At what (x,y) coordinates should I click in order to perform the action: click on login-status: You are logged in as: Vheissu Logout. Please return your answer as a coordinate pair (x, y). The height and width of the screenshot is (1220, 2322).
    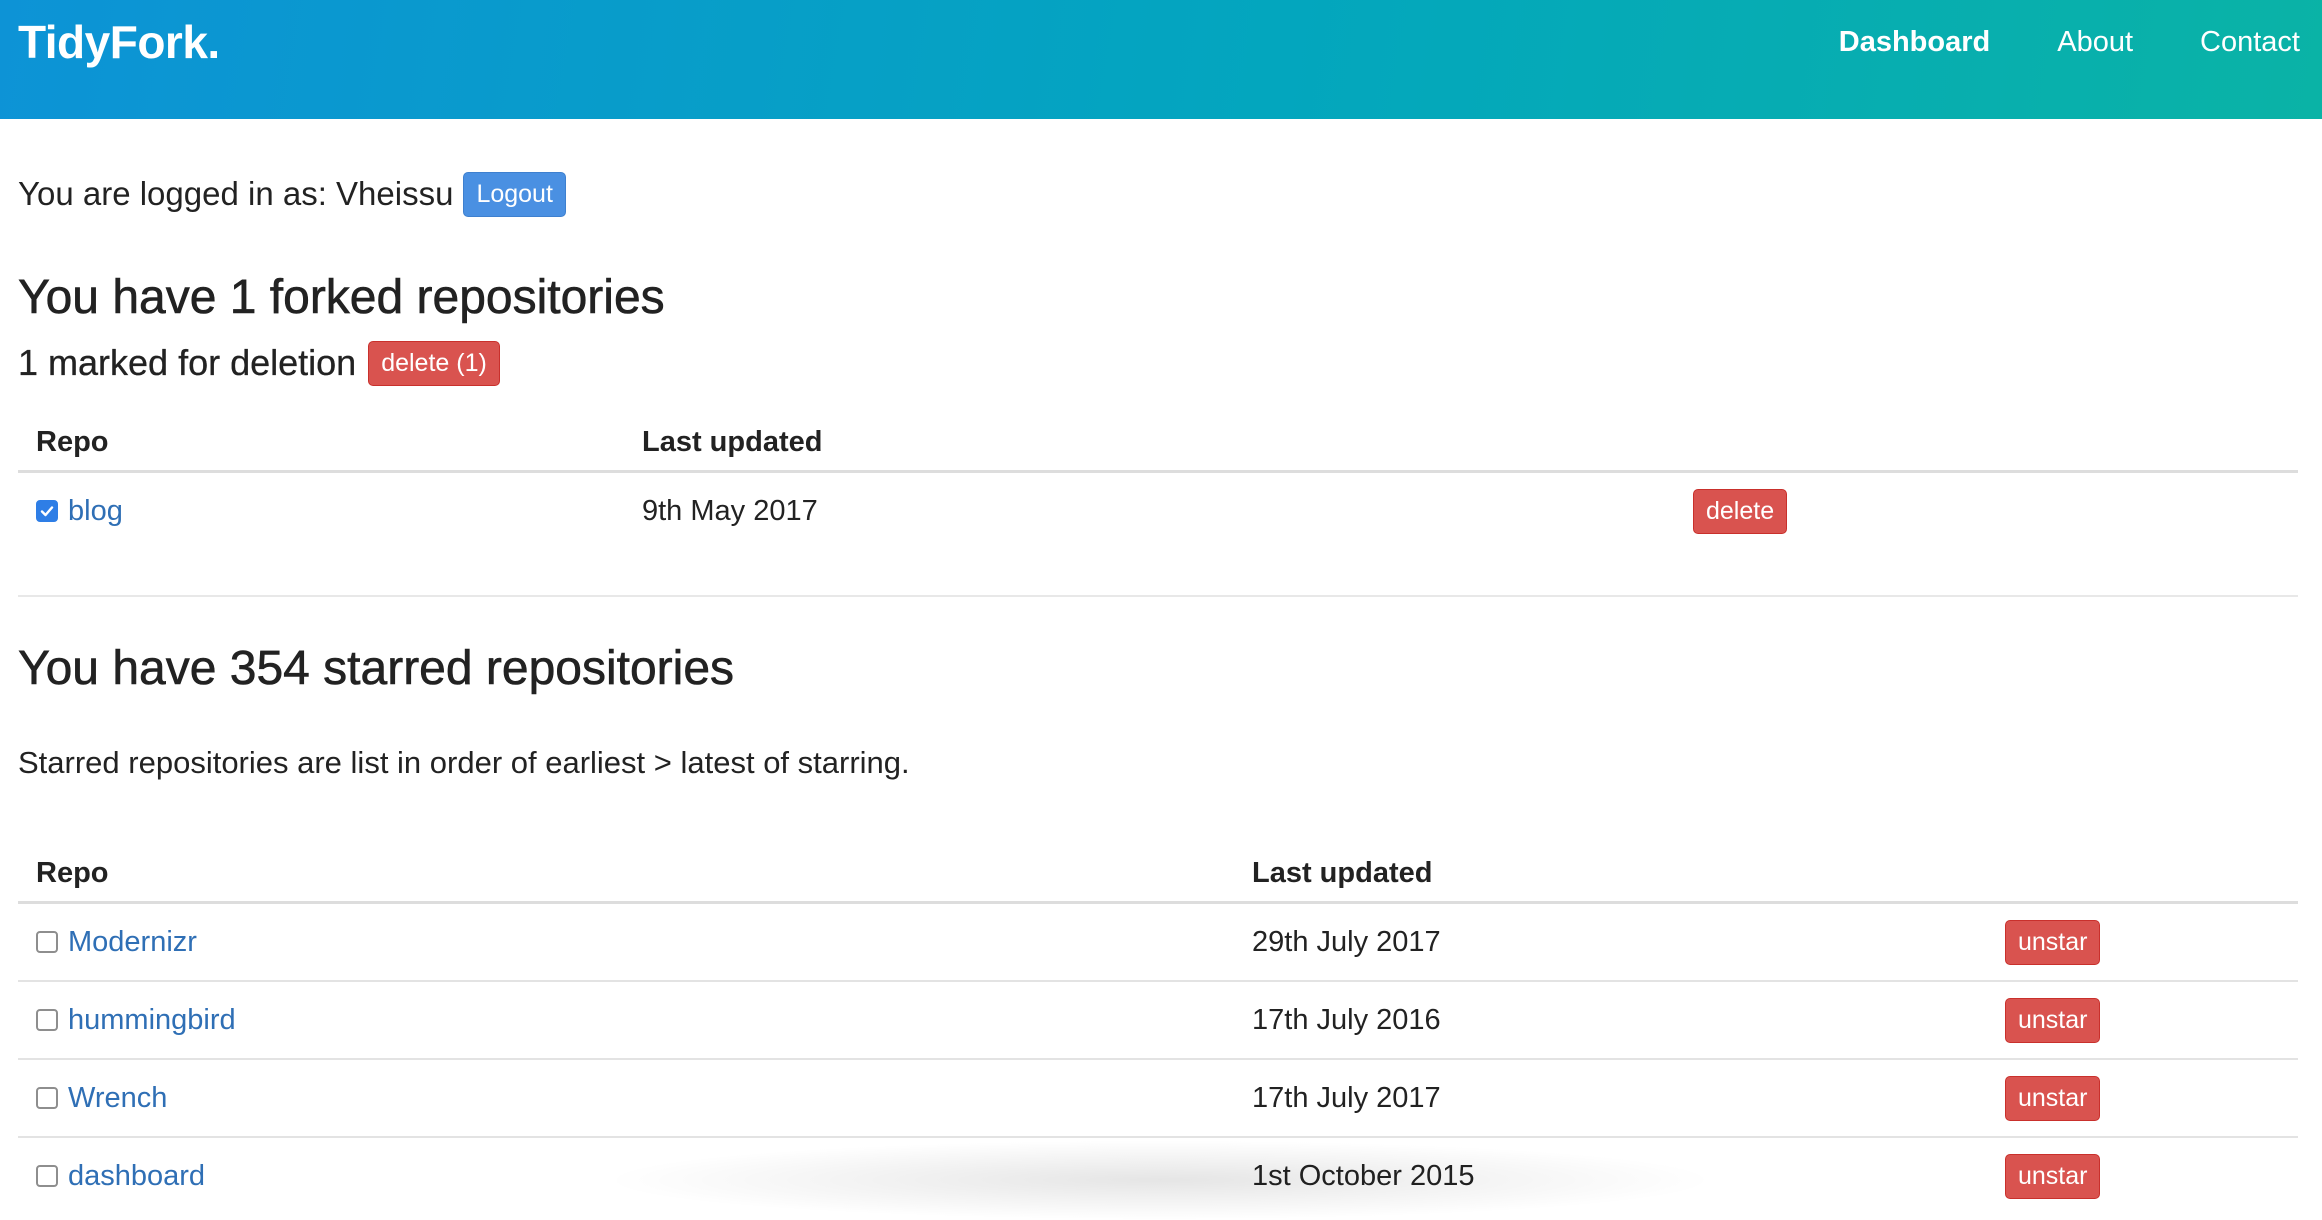
    Looking at the image, I should click on (292, 194).